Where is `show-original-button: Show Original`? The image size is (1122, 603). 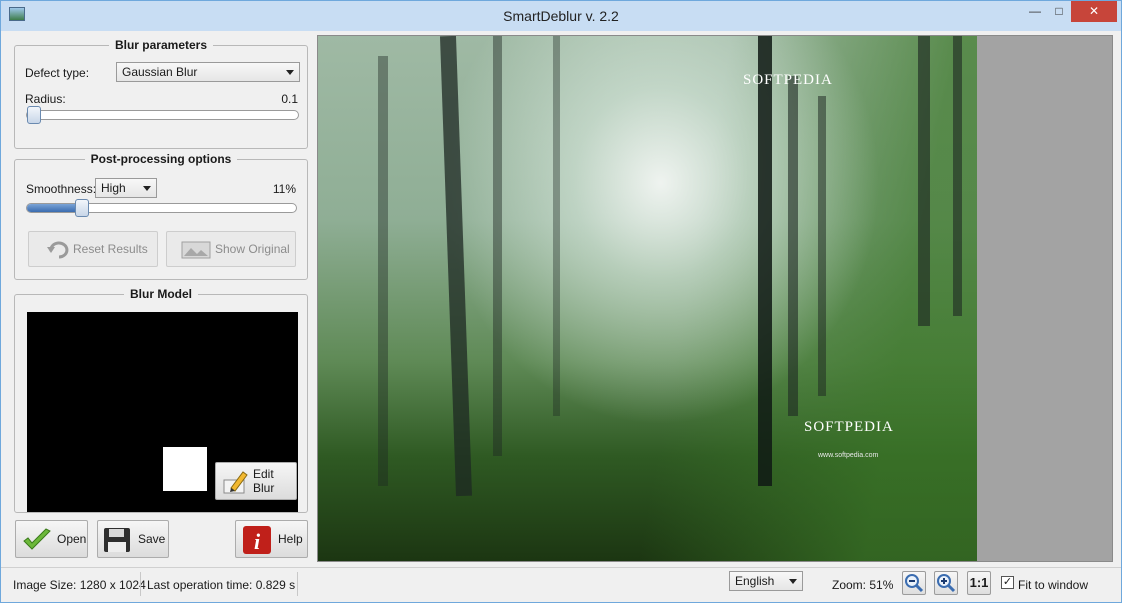
show-original-button: Show Original is located at coordinates (231, 249).